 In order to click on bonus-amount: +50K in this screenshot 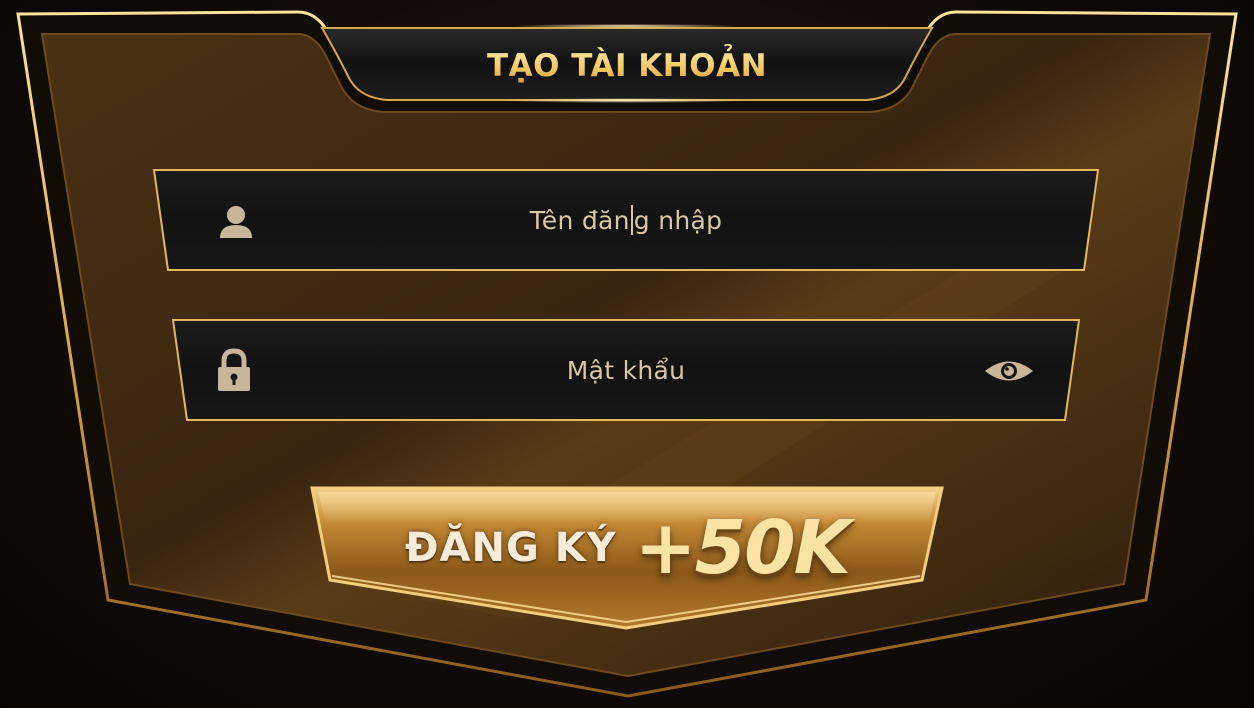, I will do `click(742, 548)`.